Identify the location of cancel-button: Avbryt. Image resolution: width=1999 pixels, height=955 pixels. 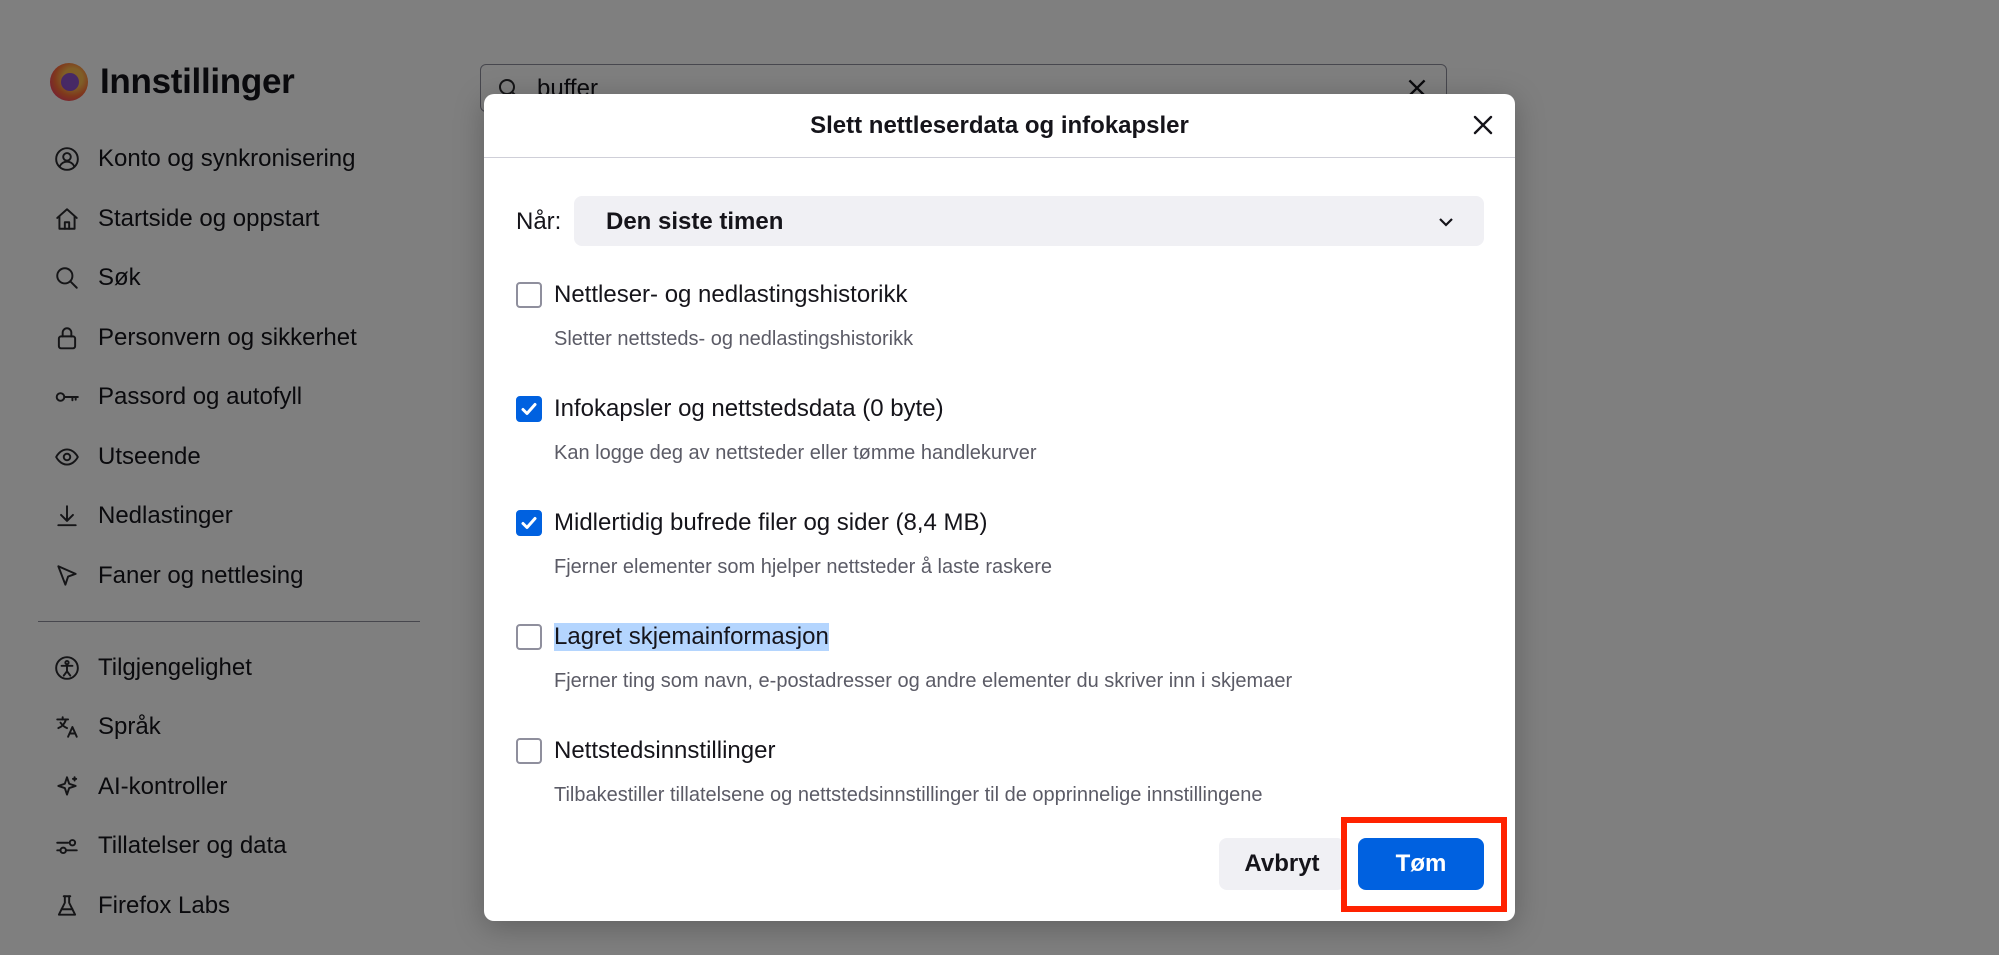
(1282, 864).